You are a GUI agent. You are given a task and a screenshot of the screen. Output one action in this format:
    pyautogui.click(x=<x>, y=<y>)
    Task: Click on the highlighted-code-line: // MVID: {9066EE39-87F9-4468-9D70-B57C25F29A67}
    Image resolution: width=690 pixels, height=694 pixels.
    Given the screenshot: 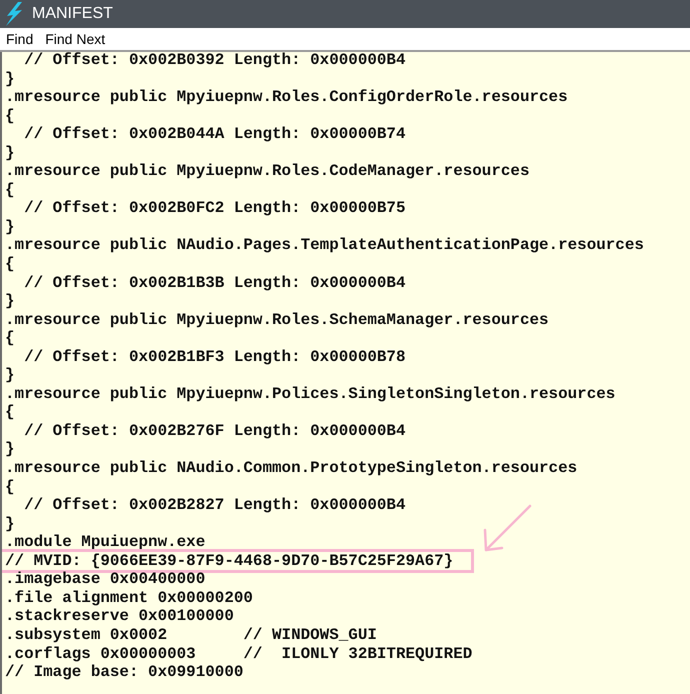 What is the action you would take?
    pyautogui.click(x=237, y=561)
    